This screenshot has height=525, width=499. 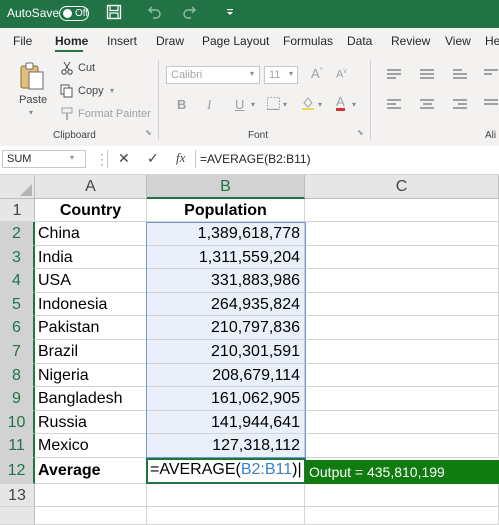 What do you see at coordinates (402, 352) in the screenshot?
I see `cell-c7` at bounding box center [402, 352].